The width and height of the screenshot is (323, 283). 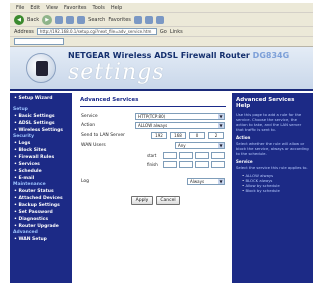 What do you see at coordinates (116, 72) in the screenshot?
I see `settings-title: settings` at bounding box center [116, 72].